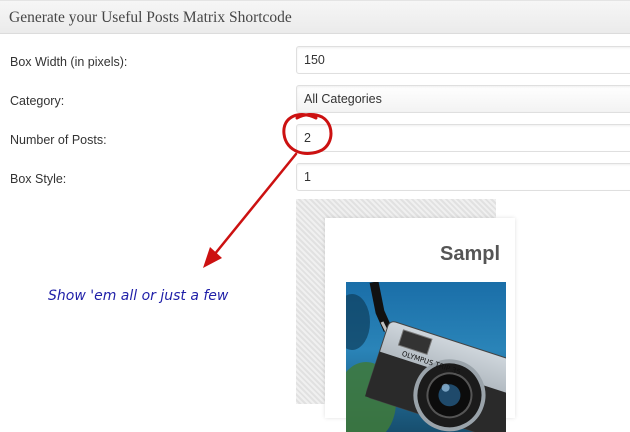 Image resolution: width=630 pixels, height=432 pixels. I want to click on annotation-overlay, so click(268, 190).